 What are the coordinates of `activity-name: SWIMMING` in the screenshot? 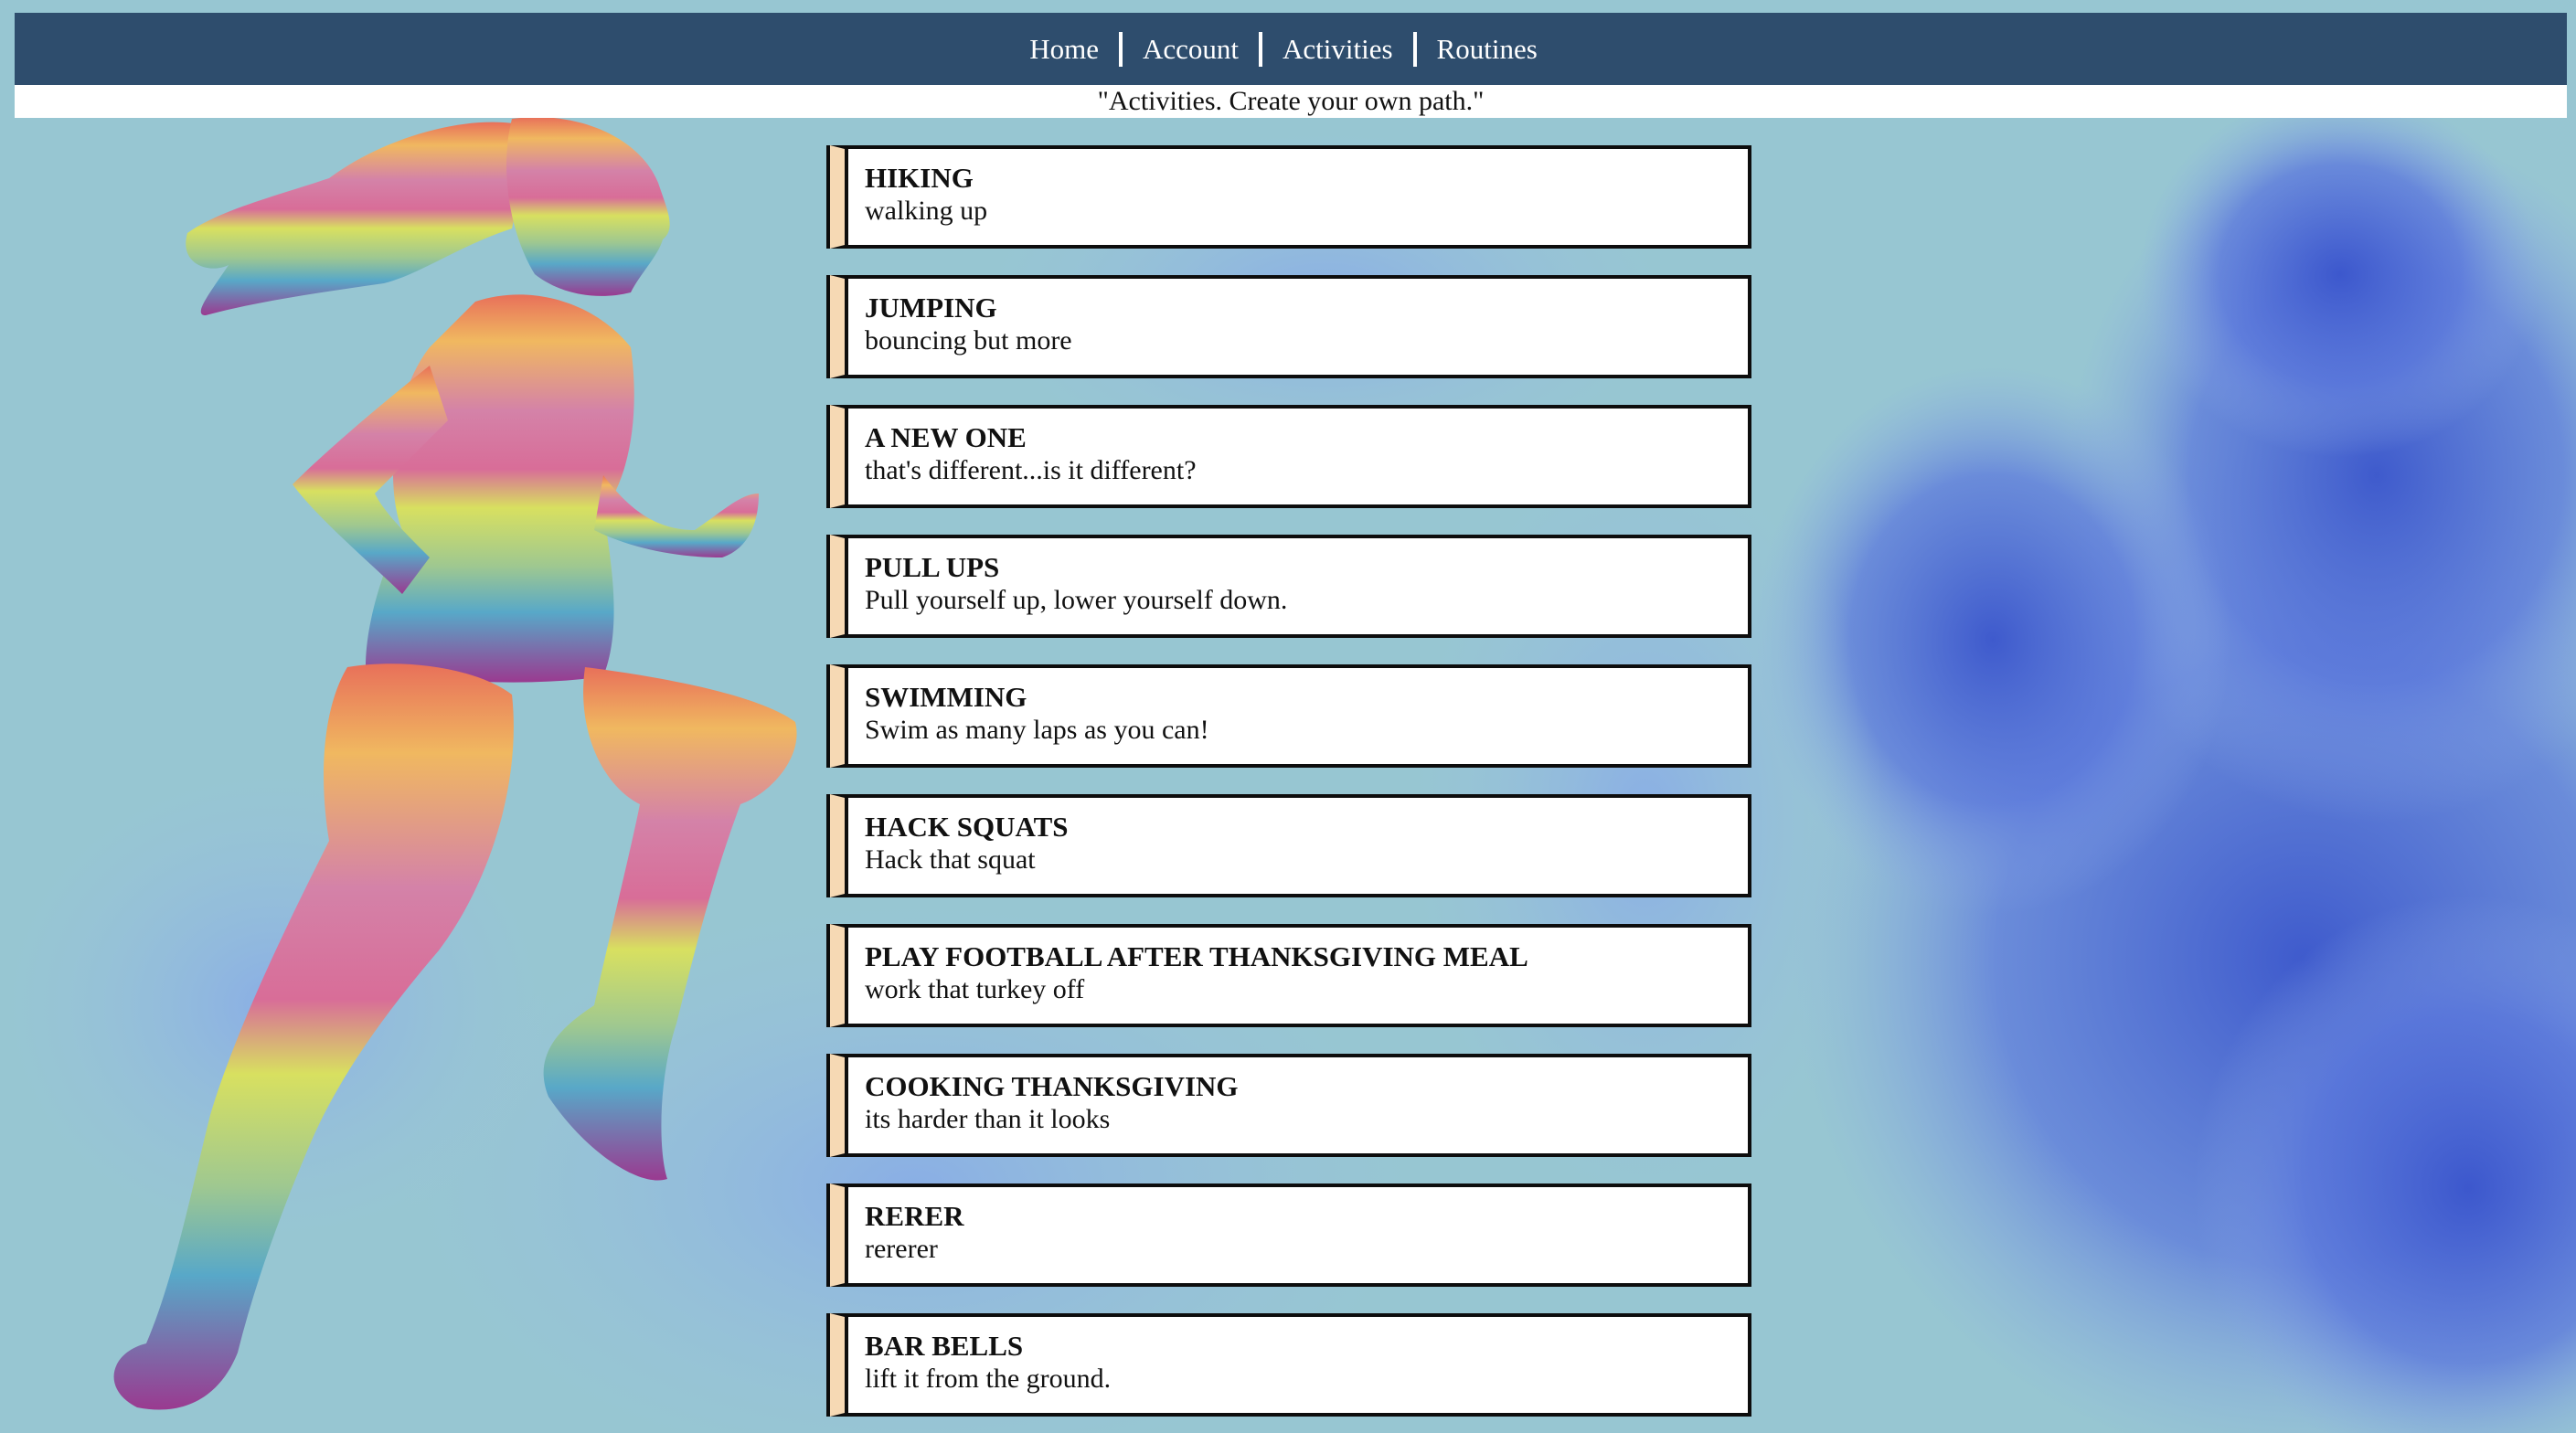 It's located at (946, 697).